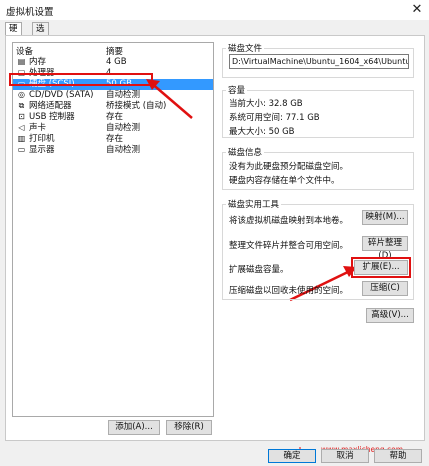  What do you see at coordinates (189, 427) in the screenshot?
I see `remove-device-button: 移除(R)` at bounding box center [189, 427].